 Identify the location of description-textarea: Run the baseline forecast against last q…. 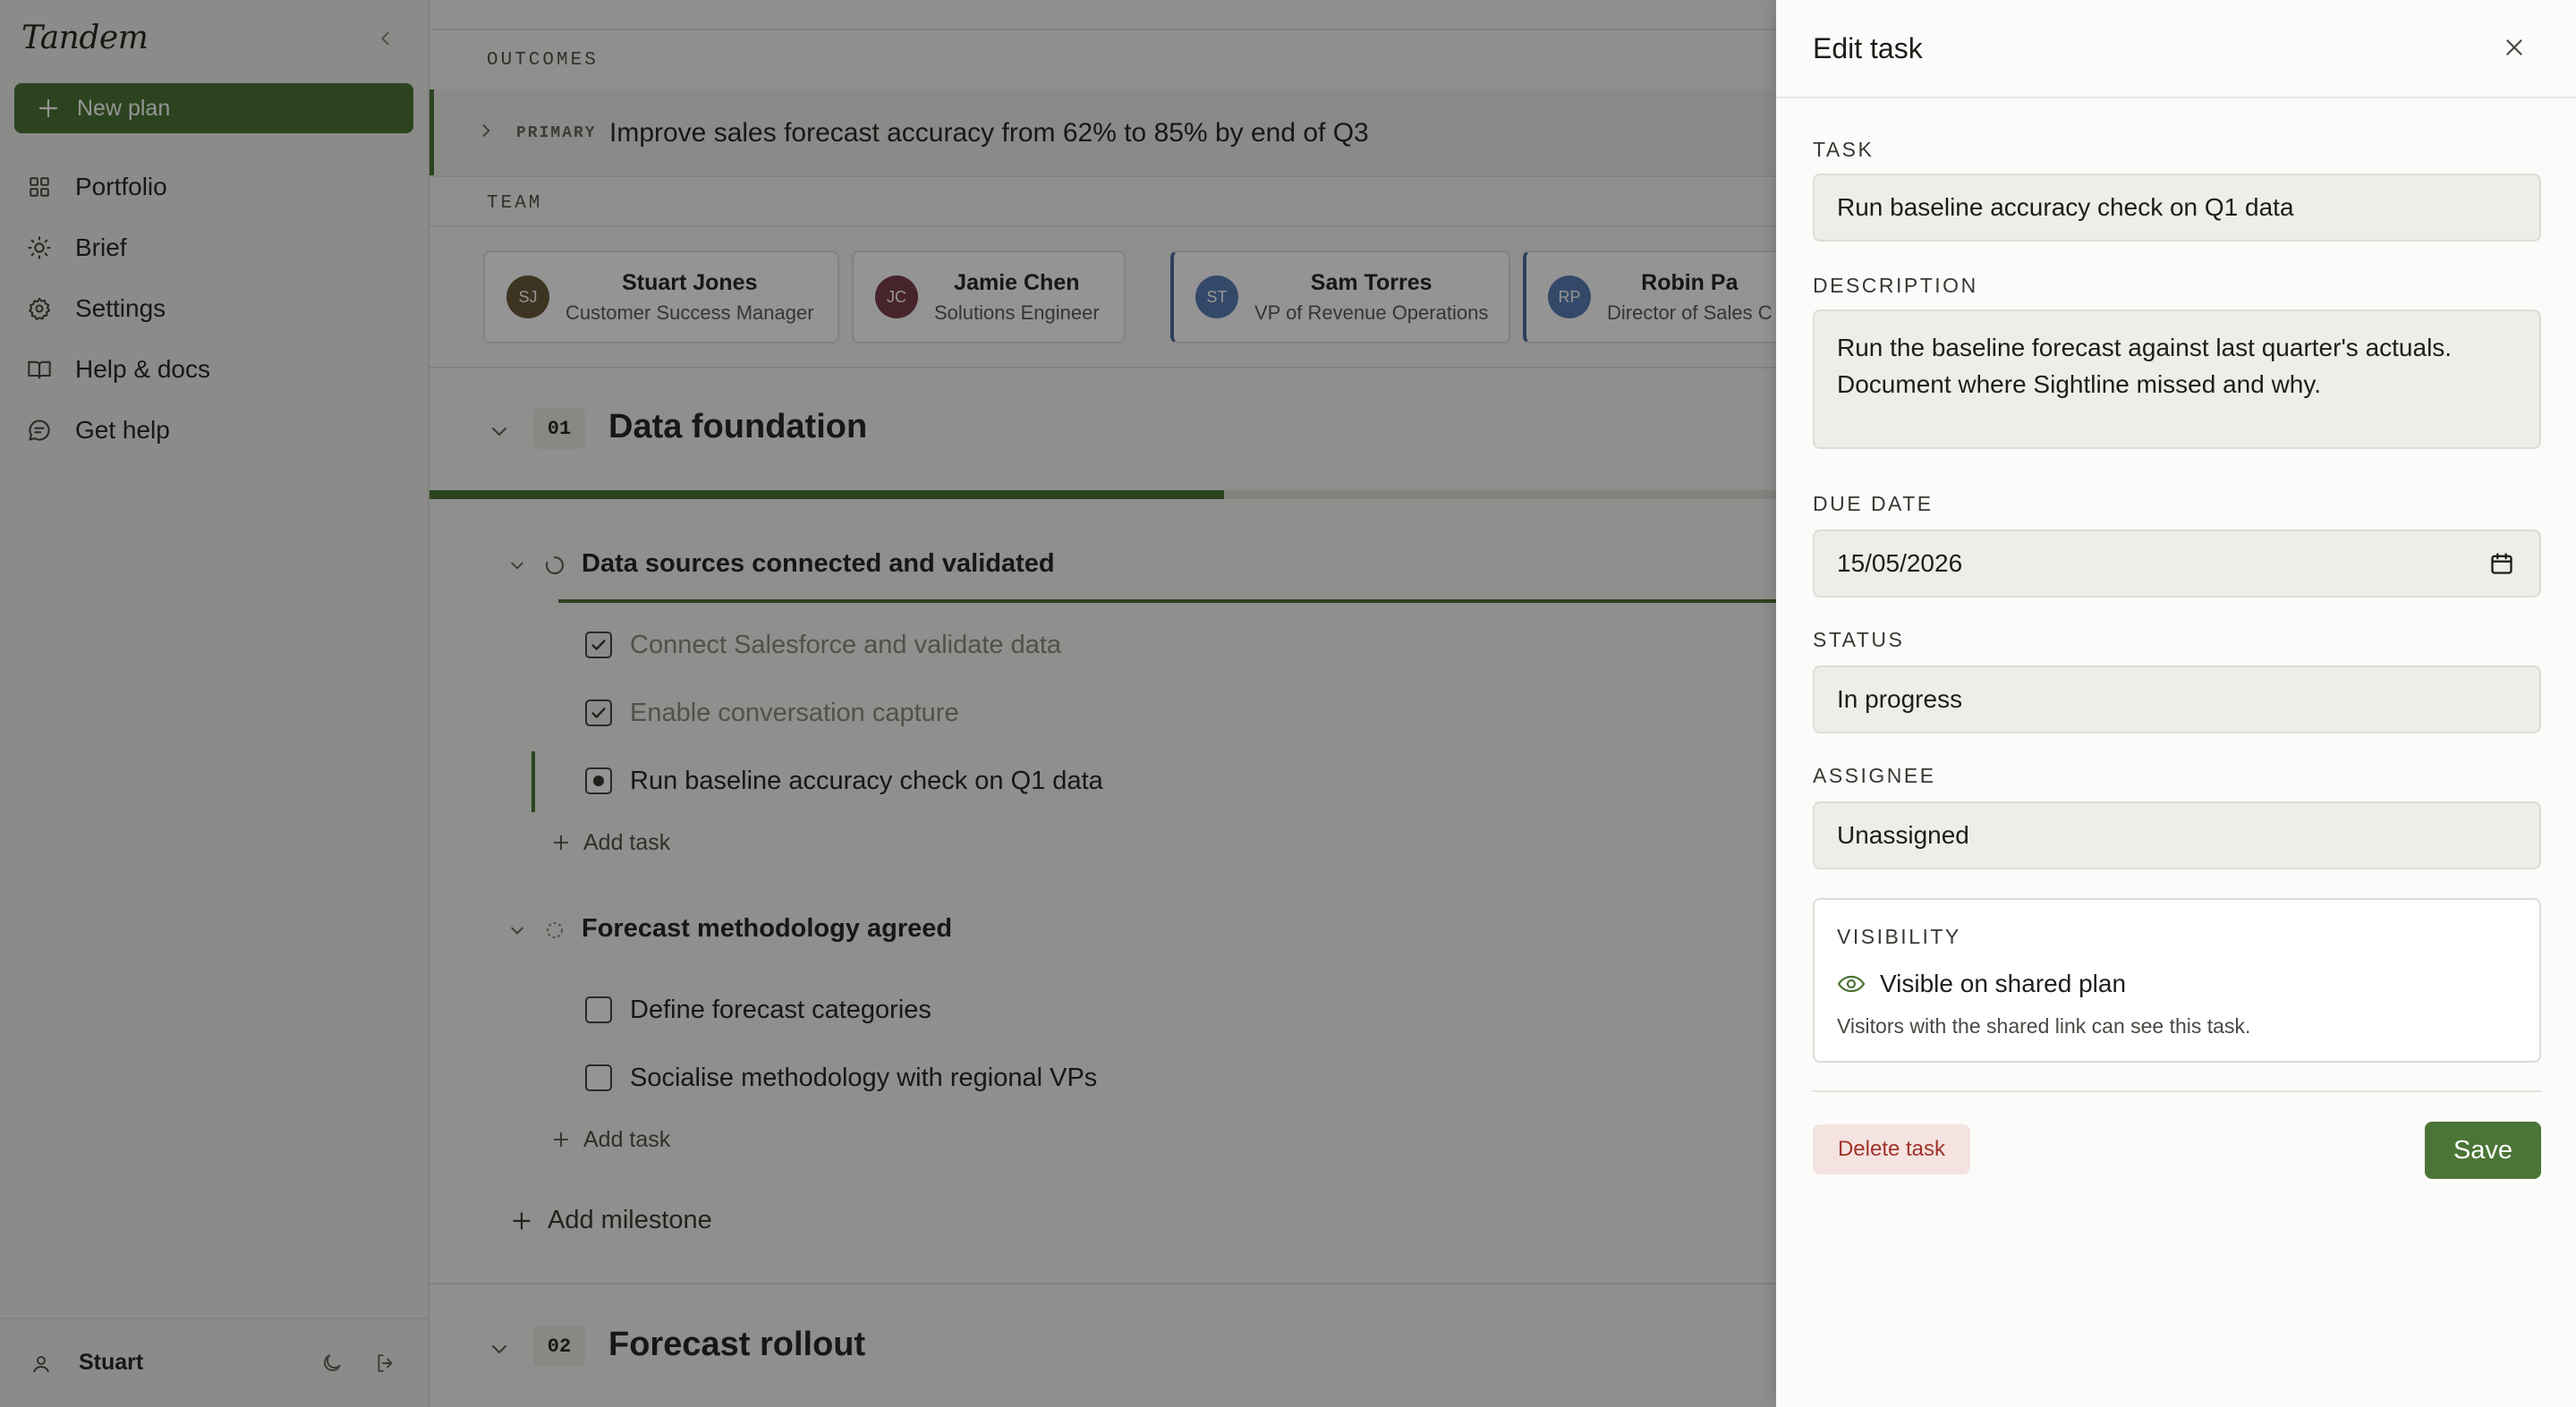
(2177, 379).